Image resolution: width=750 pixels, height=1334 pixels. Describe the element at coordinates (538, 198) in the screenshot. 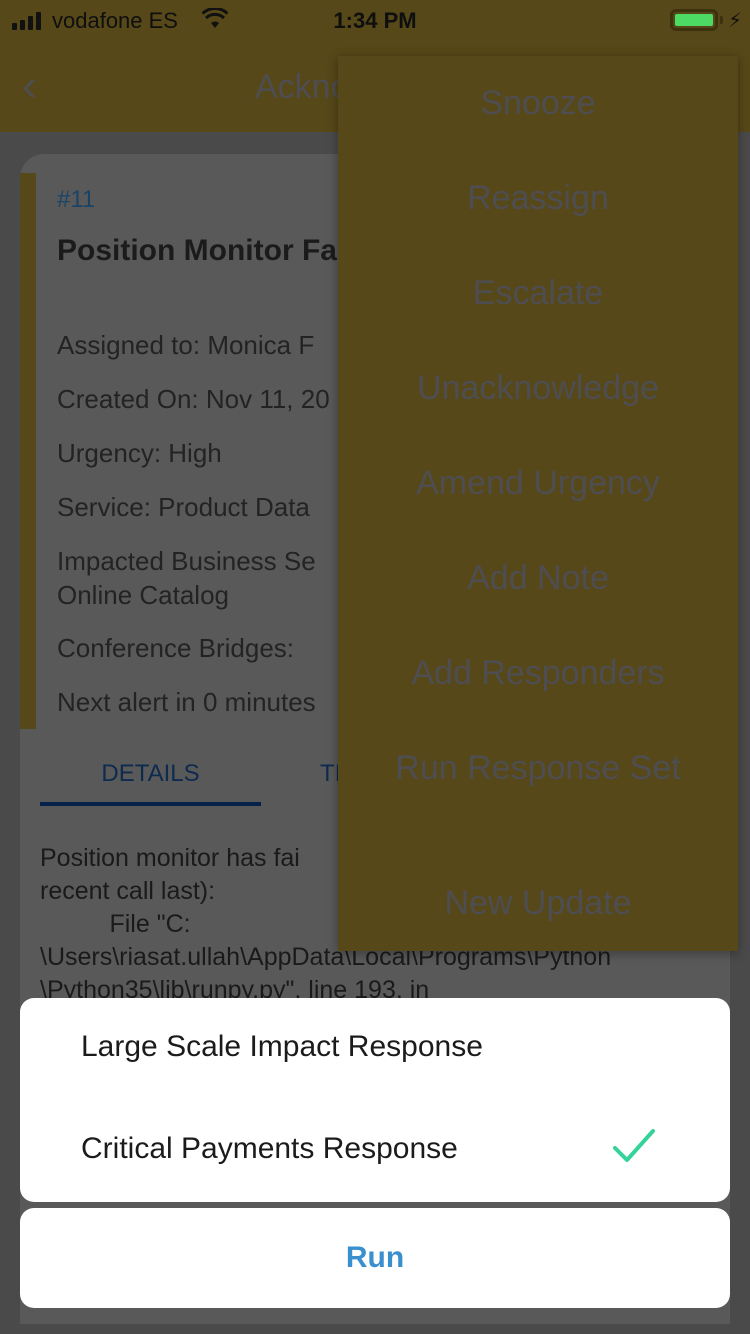

I see `menu-item-reassign: Reassign` at that location.